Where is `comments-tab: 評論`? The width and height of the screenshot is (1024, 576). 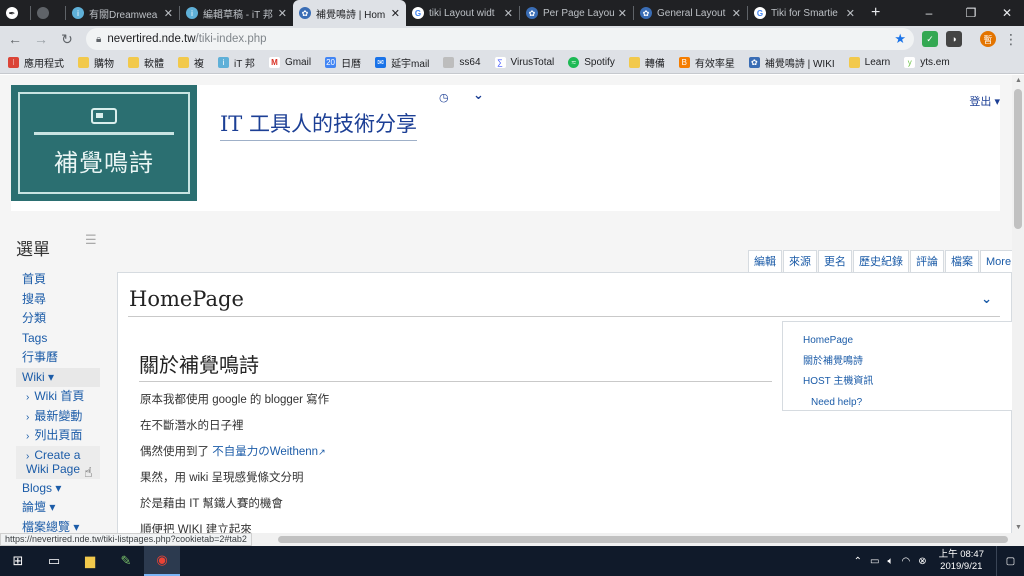 comments-tab: 評論 is located at coordinates (927, 261).